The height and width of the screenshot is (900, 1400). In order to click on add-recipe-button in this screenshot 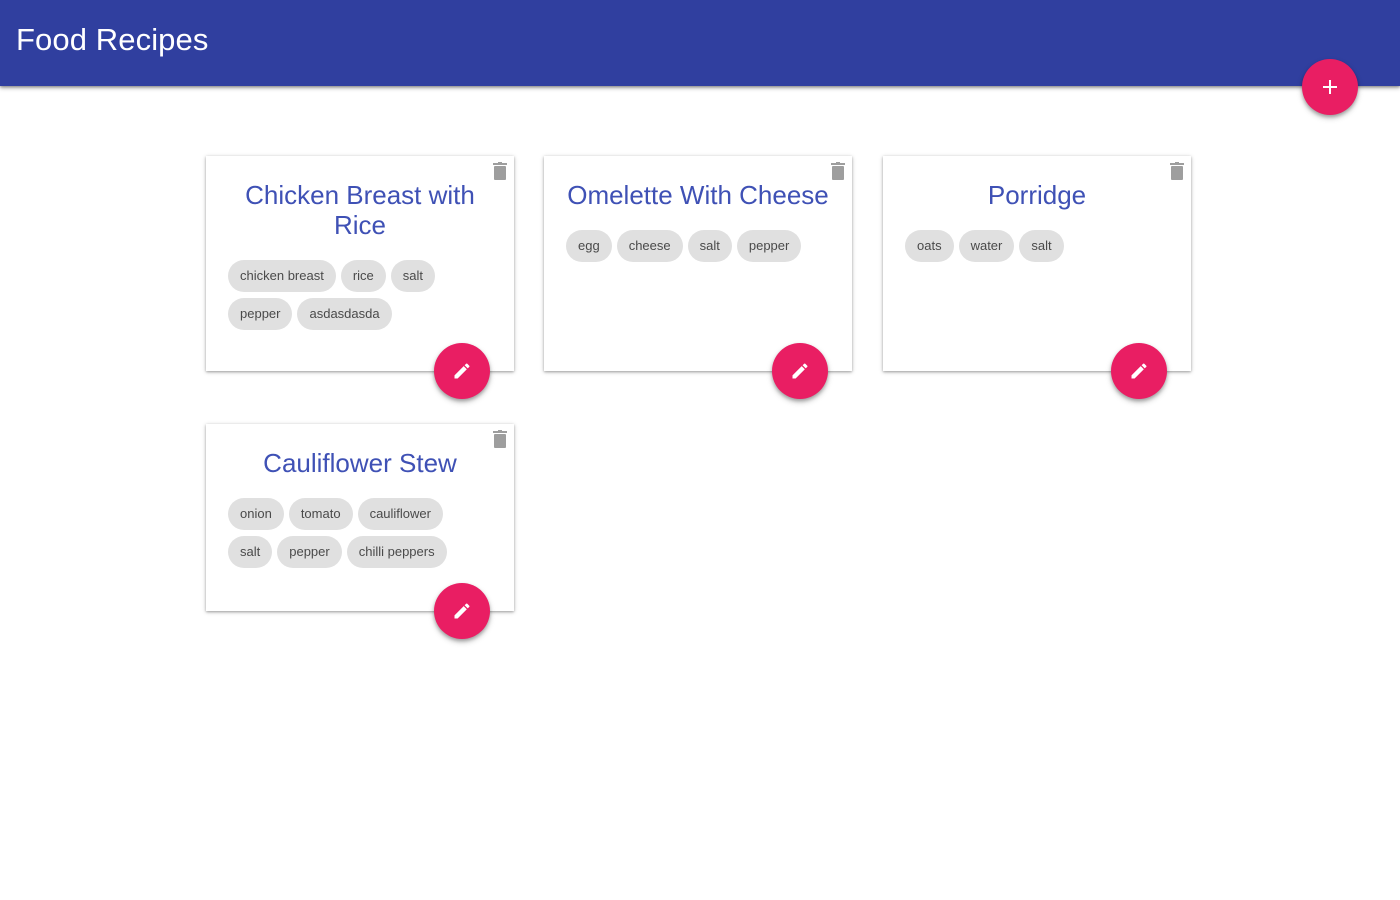, I will do `click(1330, 87)`.